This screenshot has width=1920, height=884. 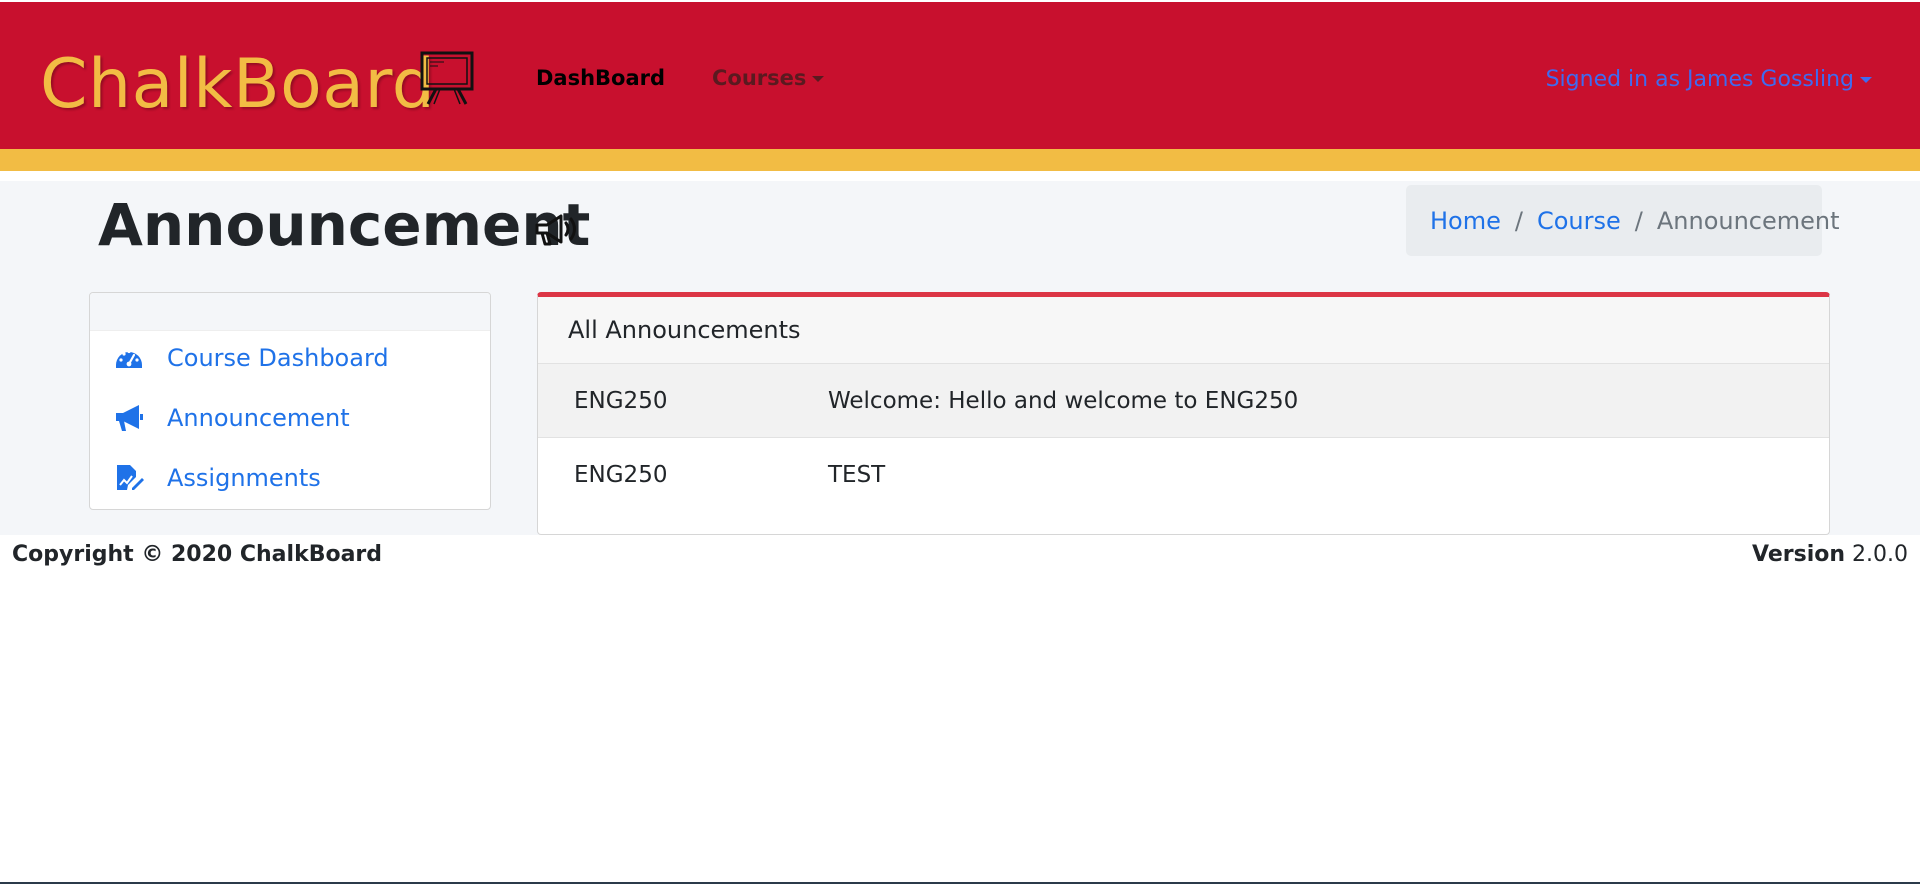 What do you see at coordinates (237, 85) in the screenshot?
I see `brand-logo-text: ChalkBoard` at bounding box center [237, 85].